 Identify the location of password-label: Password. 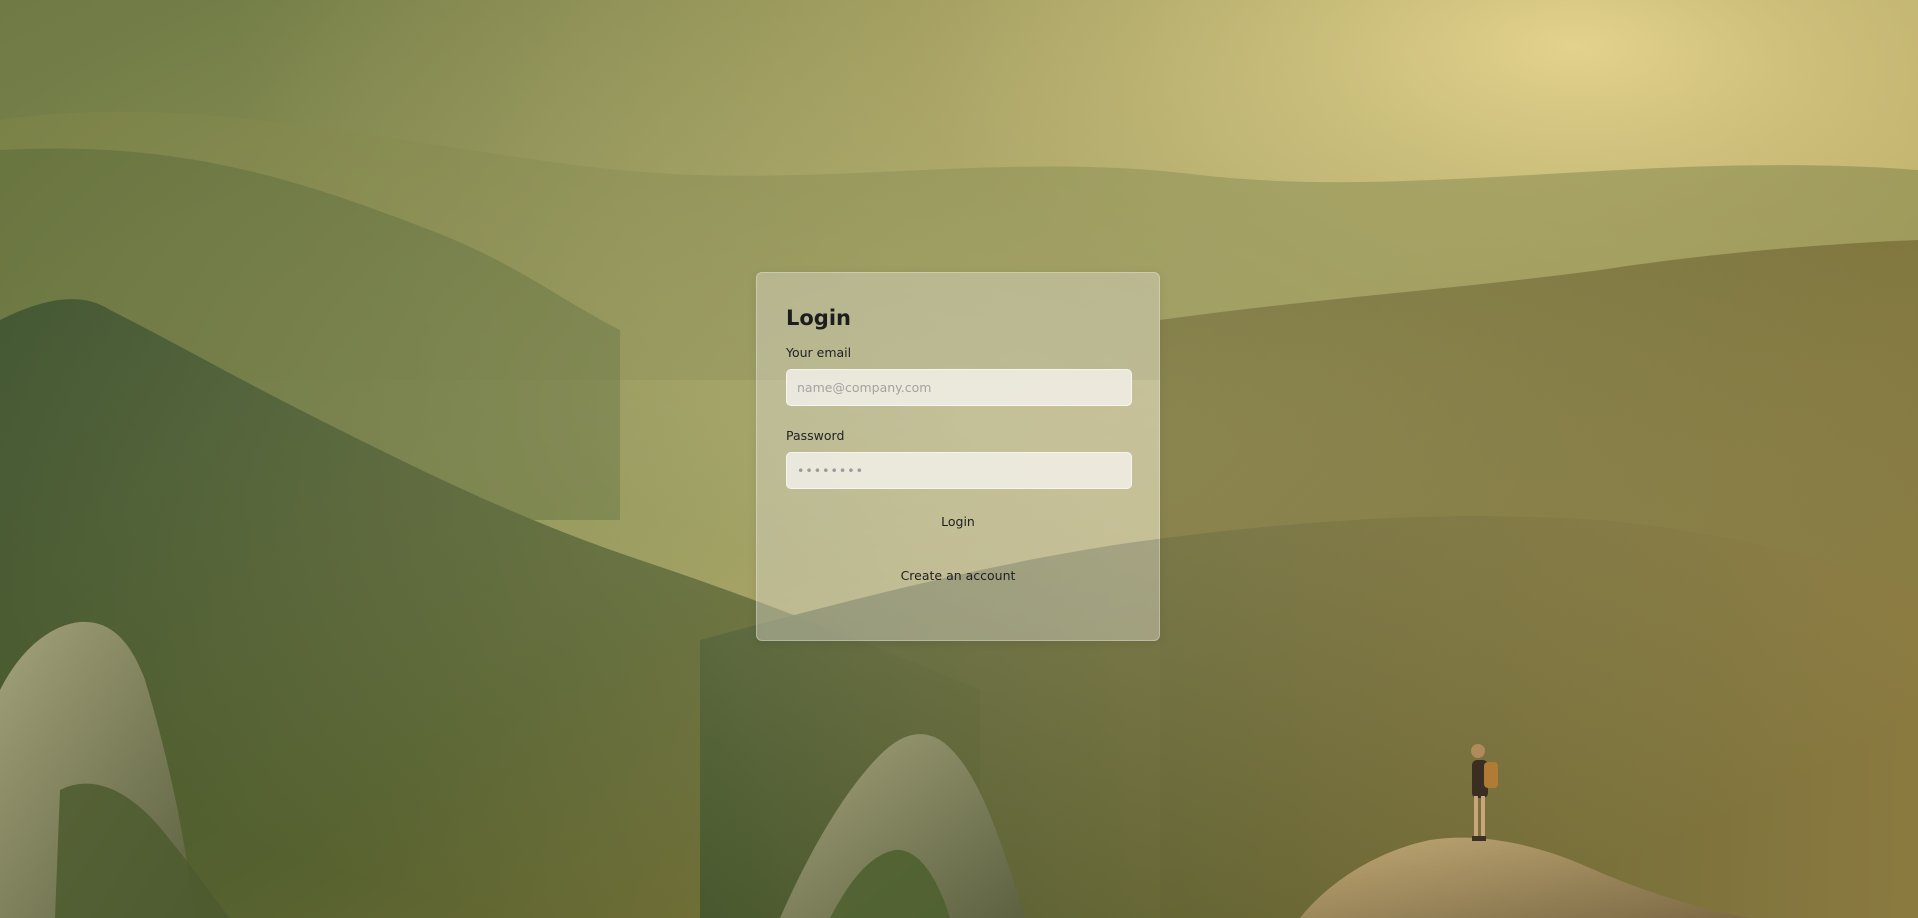
(815, 435).